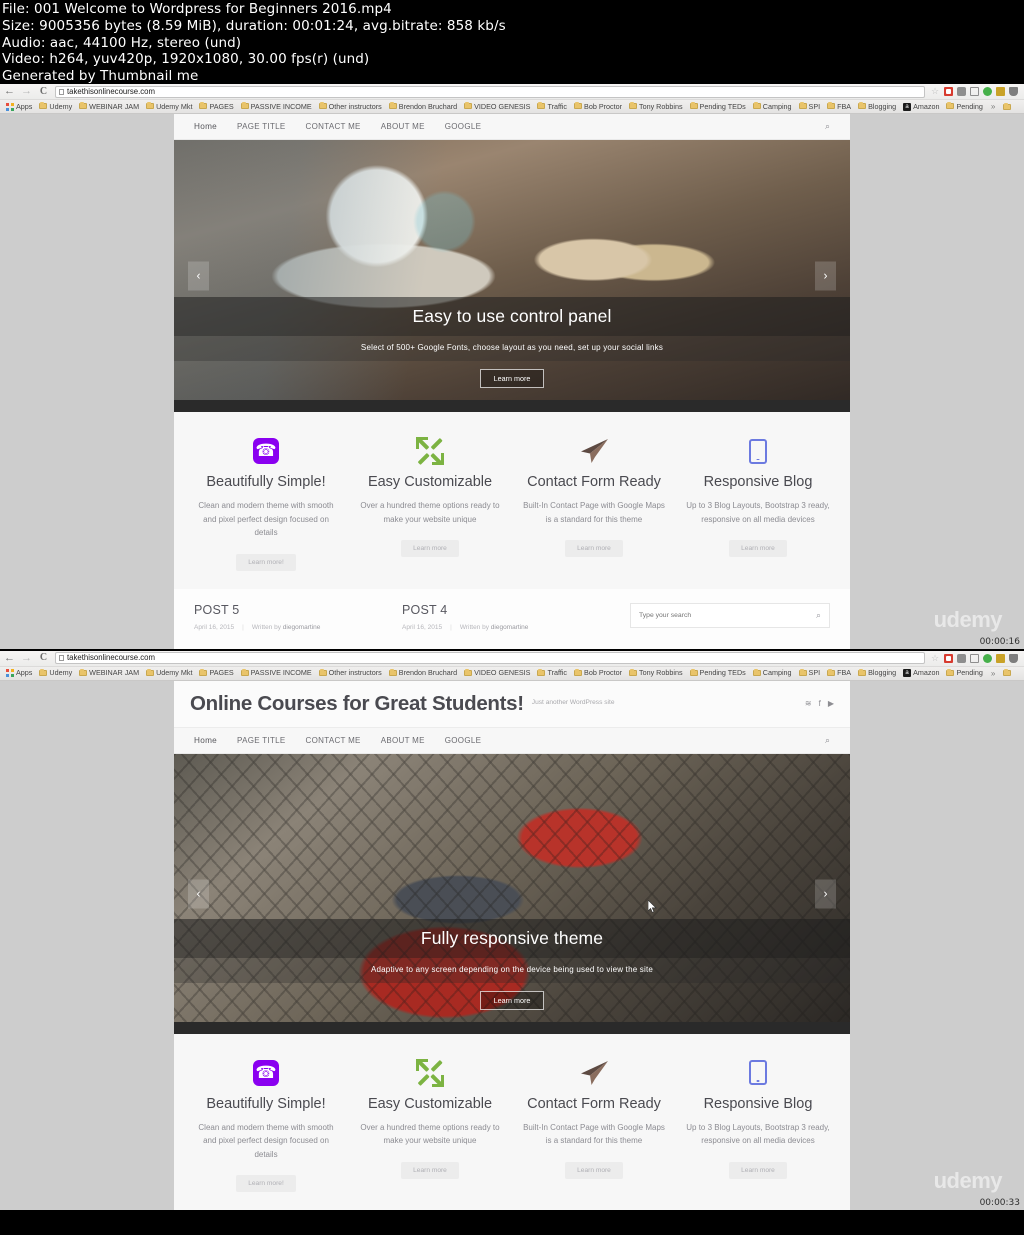  I want to click on hero-learn-more-button-2: Learn more, so click(512, 1000).